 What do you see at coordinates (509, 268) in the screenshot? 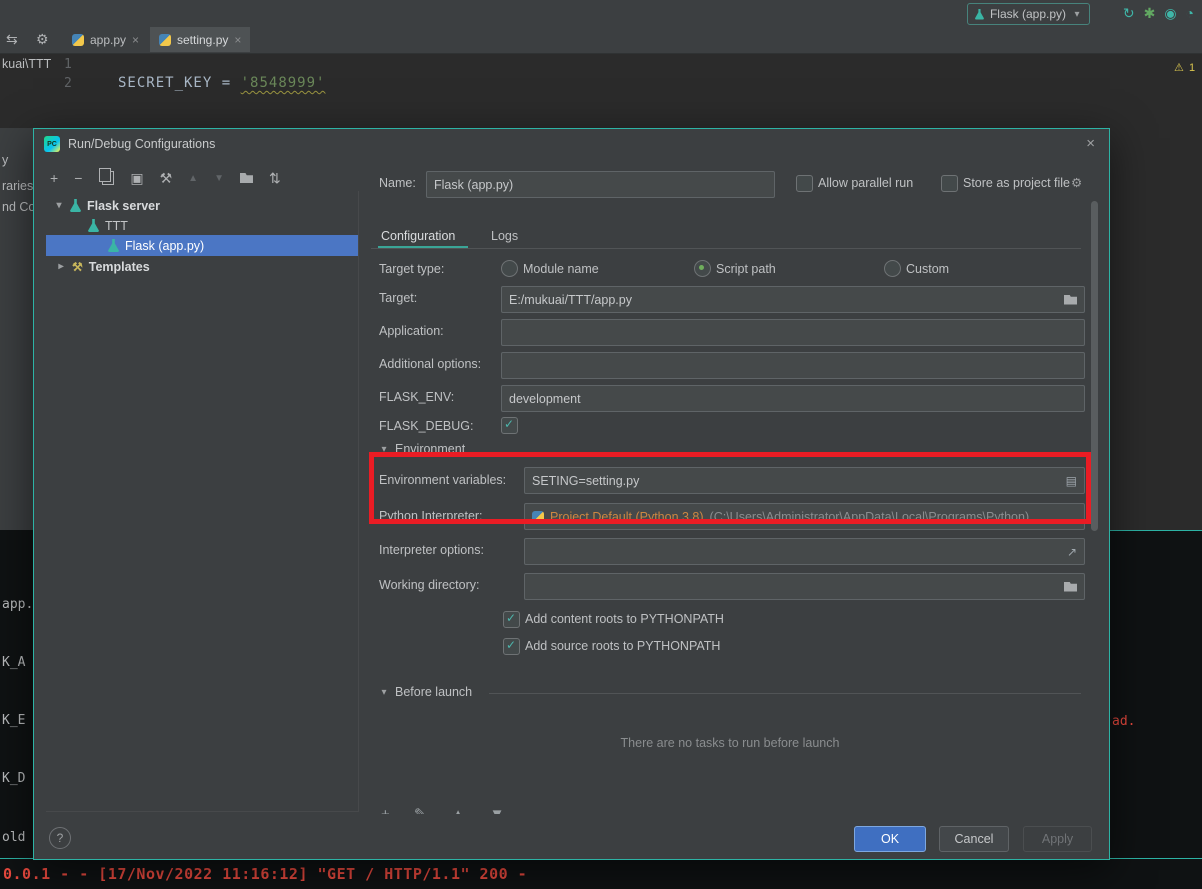
I see `radio-module-name` at bounding box center [509, 268].